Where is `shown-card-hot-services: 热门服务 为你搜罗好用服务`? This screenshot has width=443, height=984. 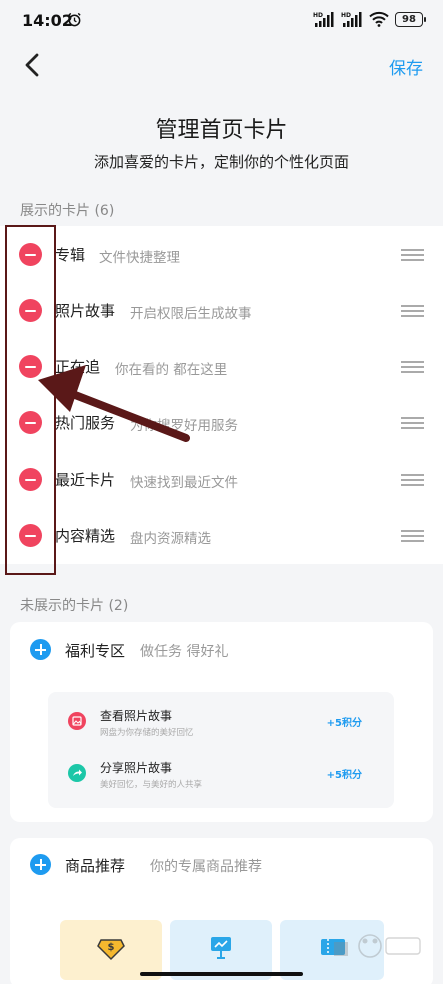
shown-card-hot-services: 热门服务 为你搜罗好用服务 is located at coordinates (221, 422).